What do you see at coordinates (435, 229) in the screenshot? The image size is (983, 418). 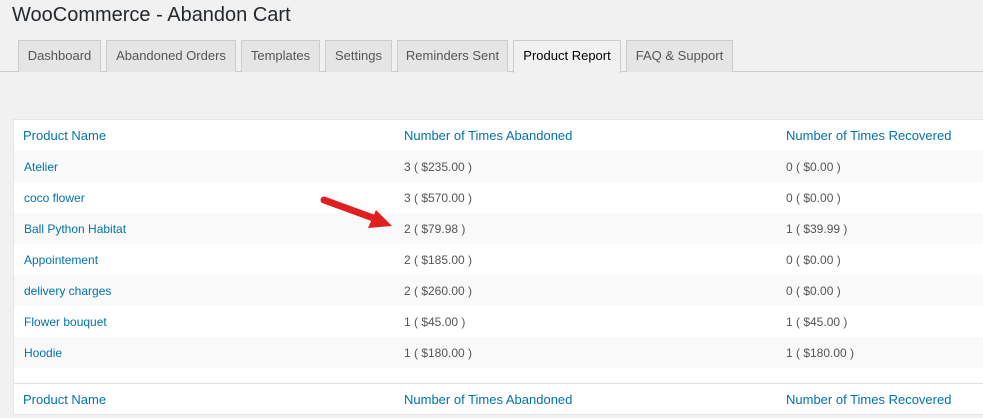 I see `times-abandoned-value: 2 ( $79.98 )` at bounding box center [435, 229].